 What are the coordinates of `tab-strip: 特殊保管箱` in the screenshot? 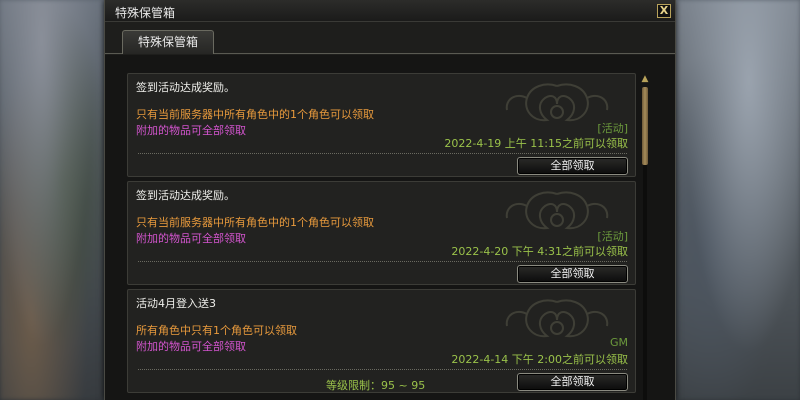 It's located at (390, 38).